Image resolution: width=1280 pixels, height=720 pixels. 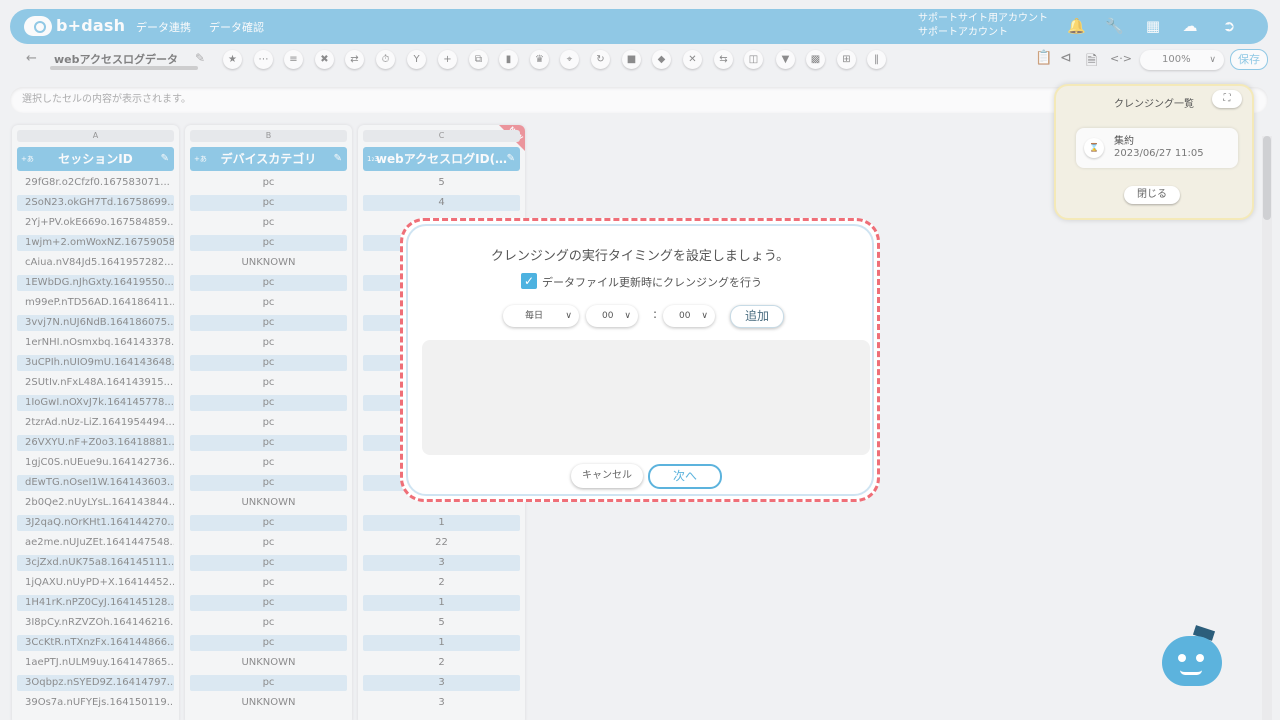 What do you see at coordinates (529, 281) in the screenshot?
I see `update-trigger-checkbox: ✓` at bounding box center [529, 281].